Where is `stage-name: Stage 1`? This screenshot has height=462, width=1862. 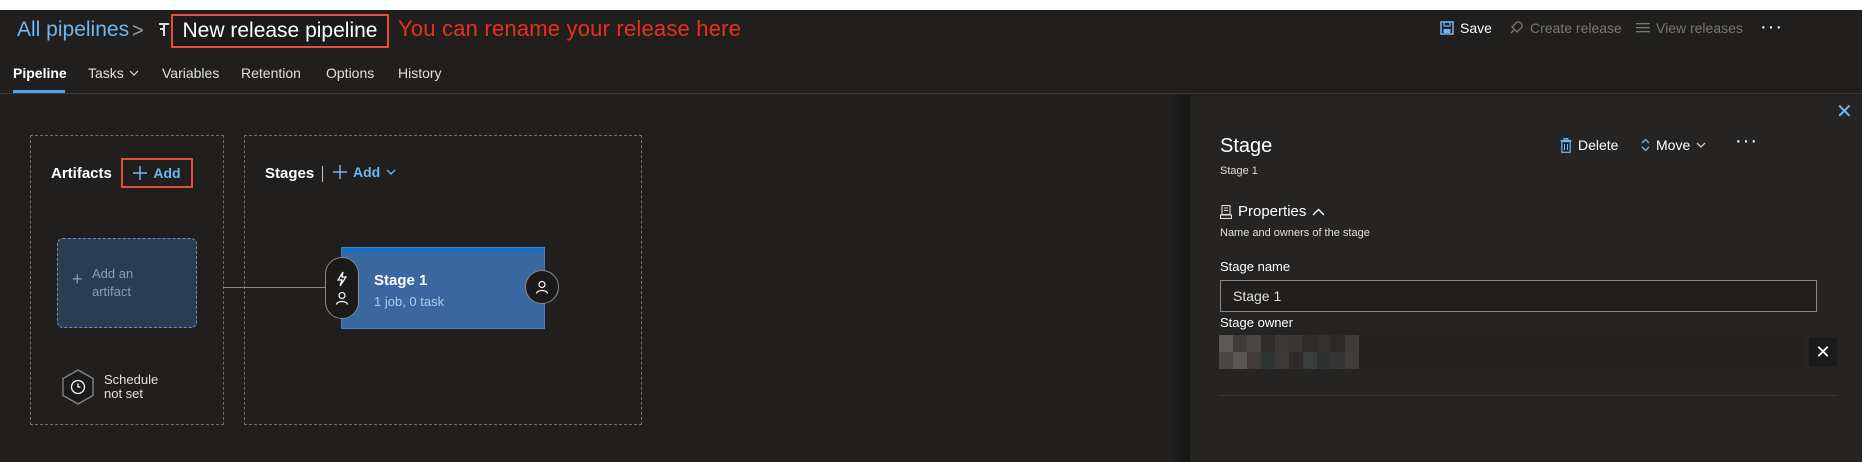
stage-name: Stage 1 is located at coordinates (401, 280).